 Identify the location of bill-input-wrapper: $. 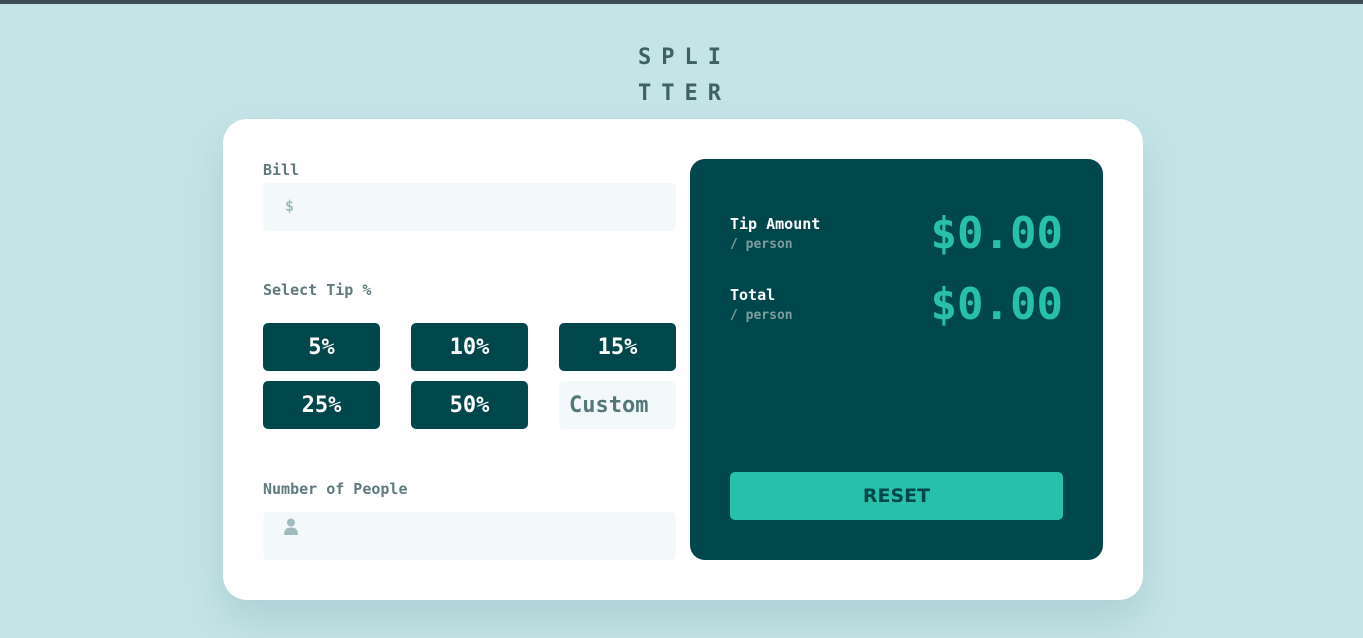
(469, 207).